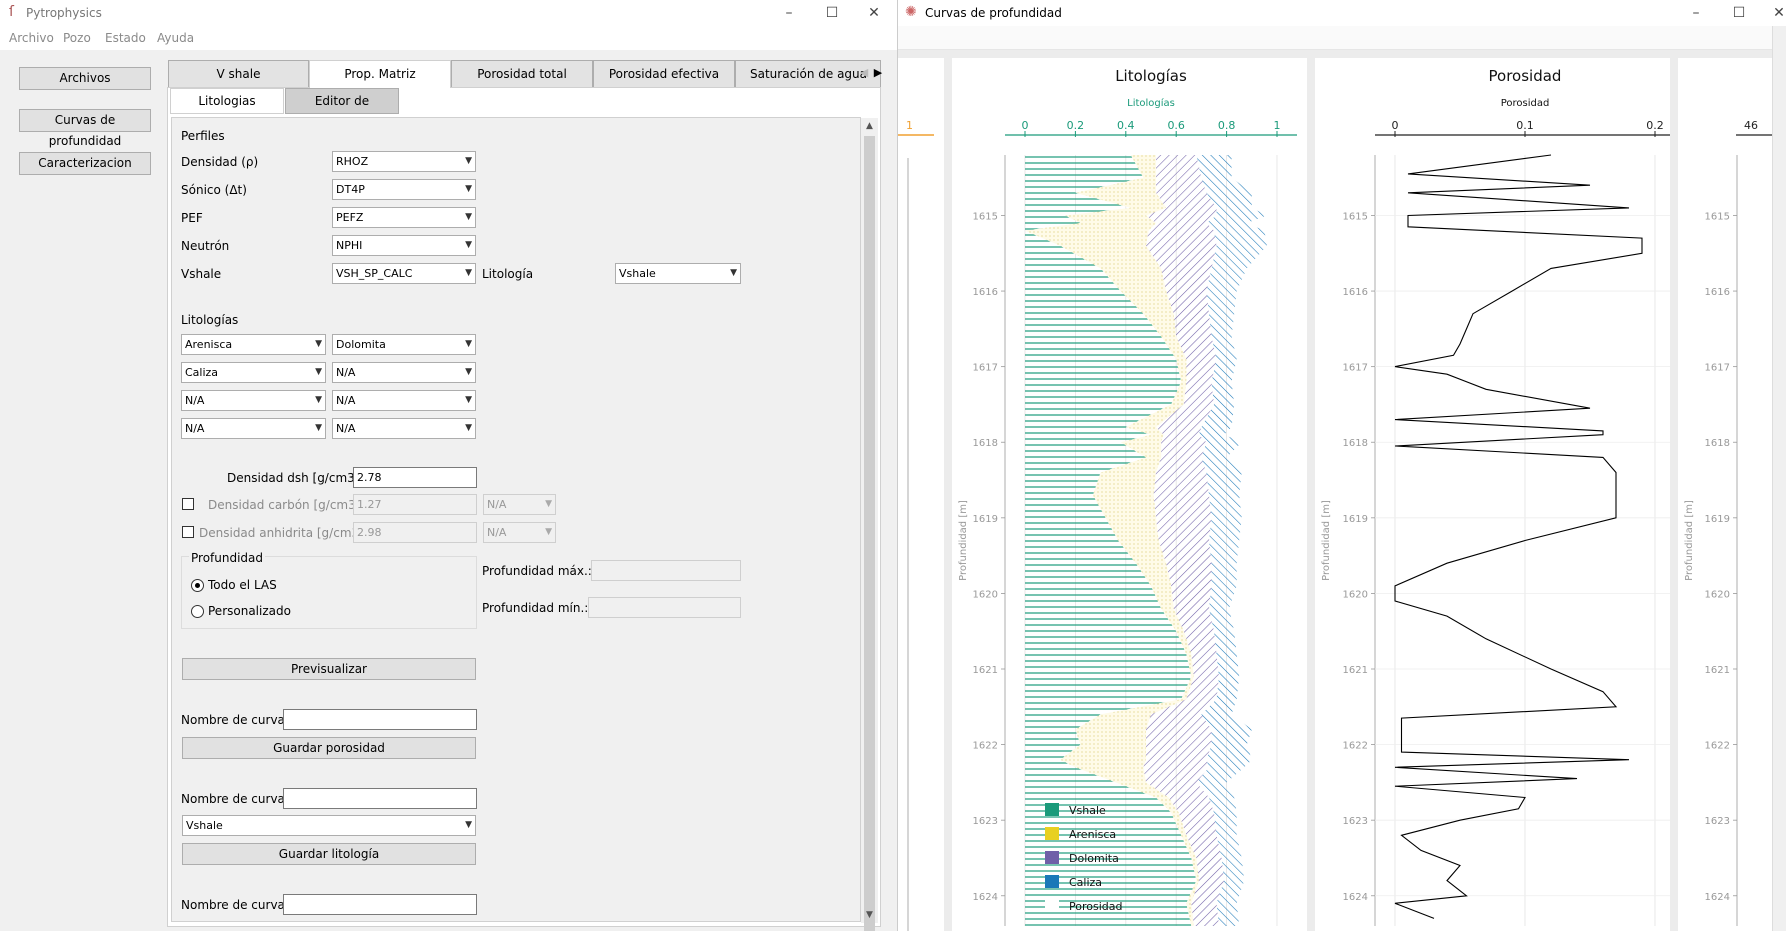  Describe the element at coordinates (85, 163) in the screenshot. I see `caracterizacion-button: Caracterizacion` at that location.